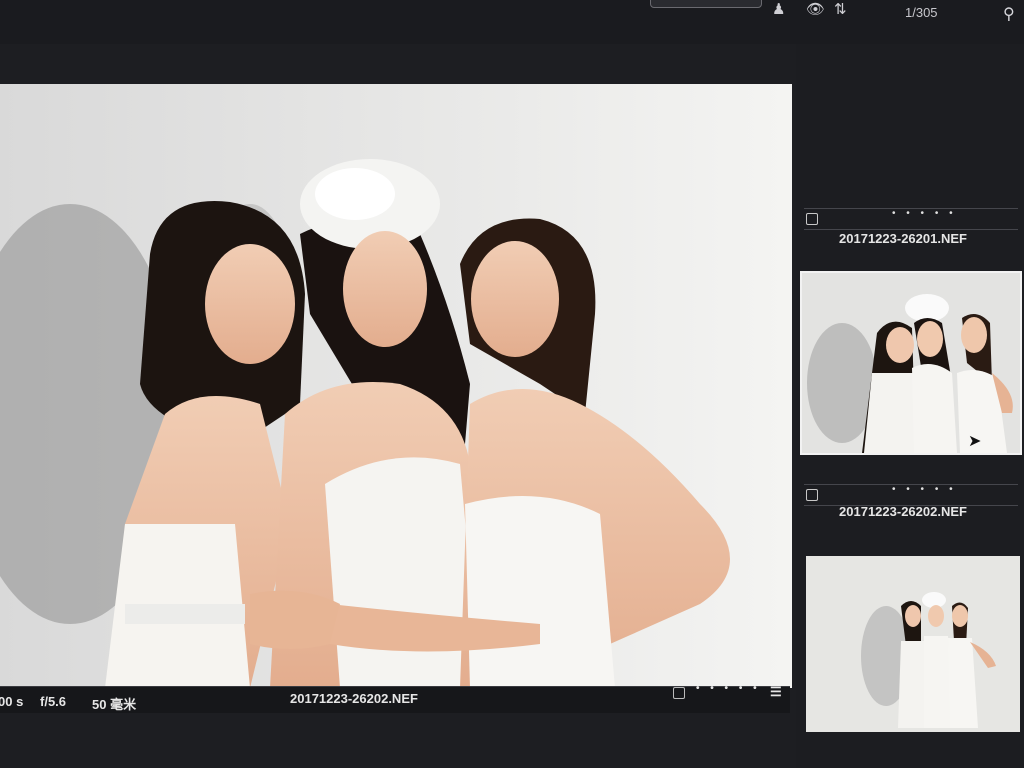 This screenshot has height=768, width=1024. I want to click on mouse-pointer-icon: ➤, so click(975, 441).